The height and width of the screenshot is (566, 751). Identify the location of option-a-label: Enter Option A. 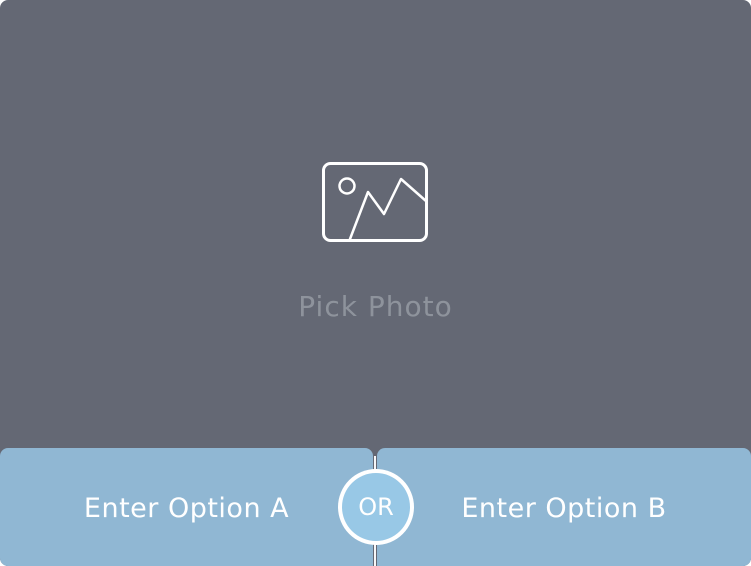
(186, 508).